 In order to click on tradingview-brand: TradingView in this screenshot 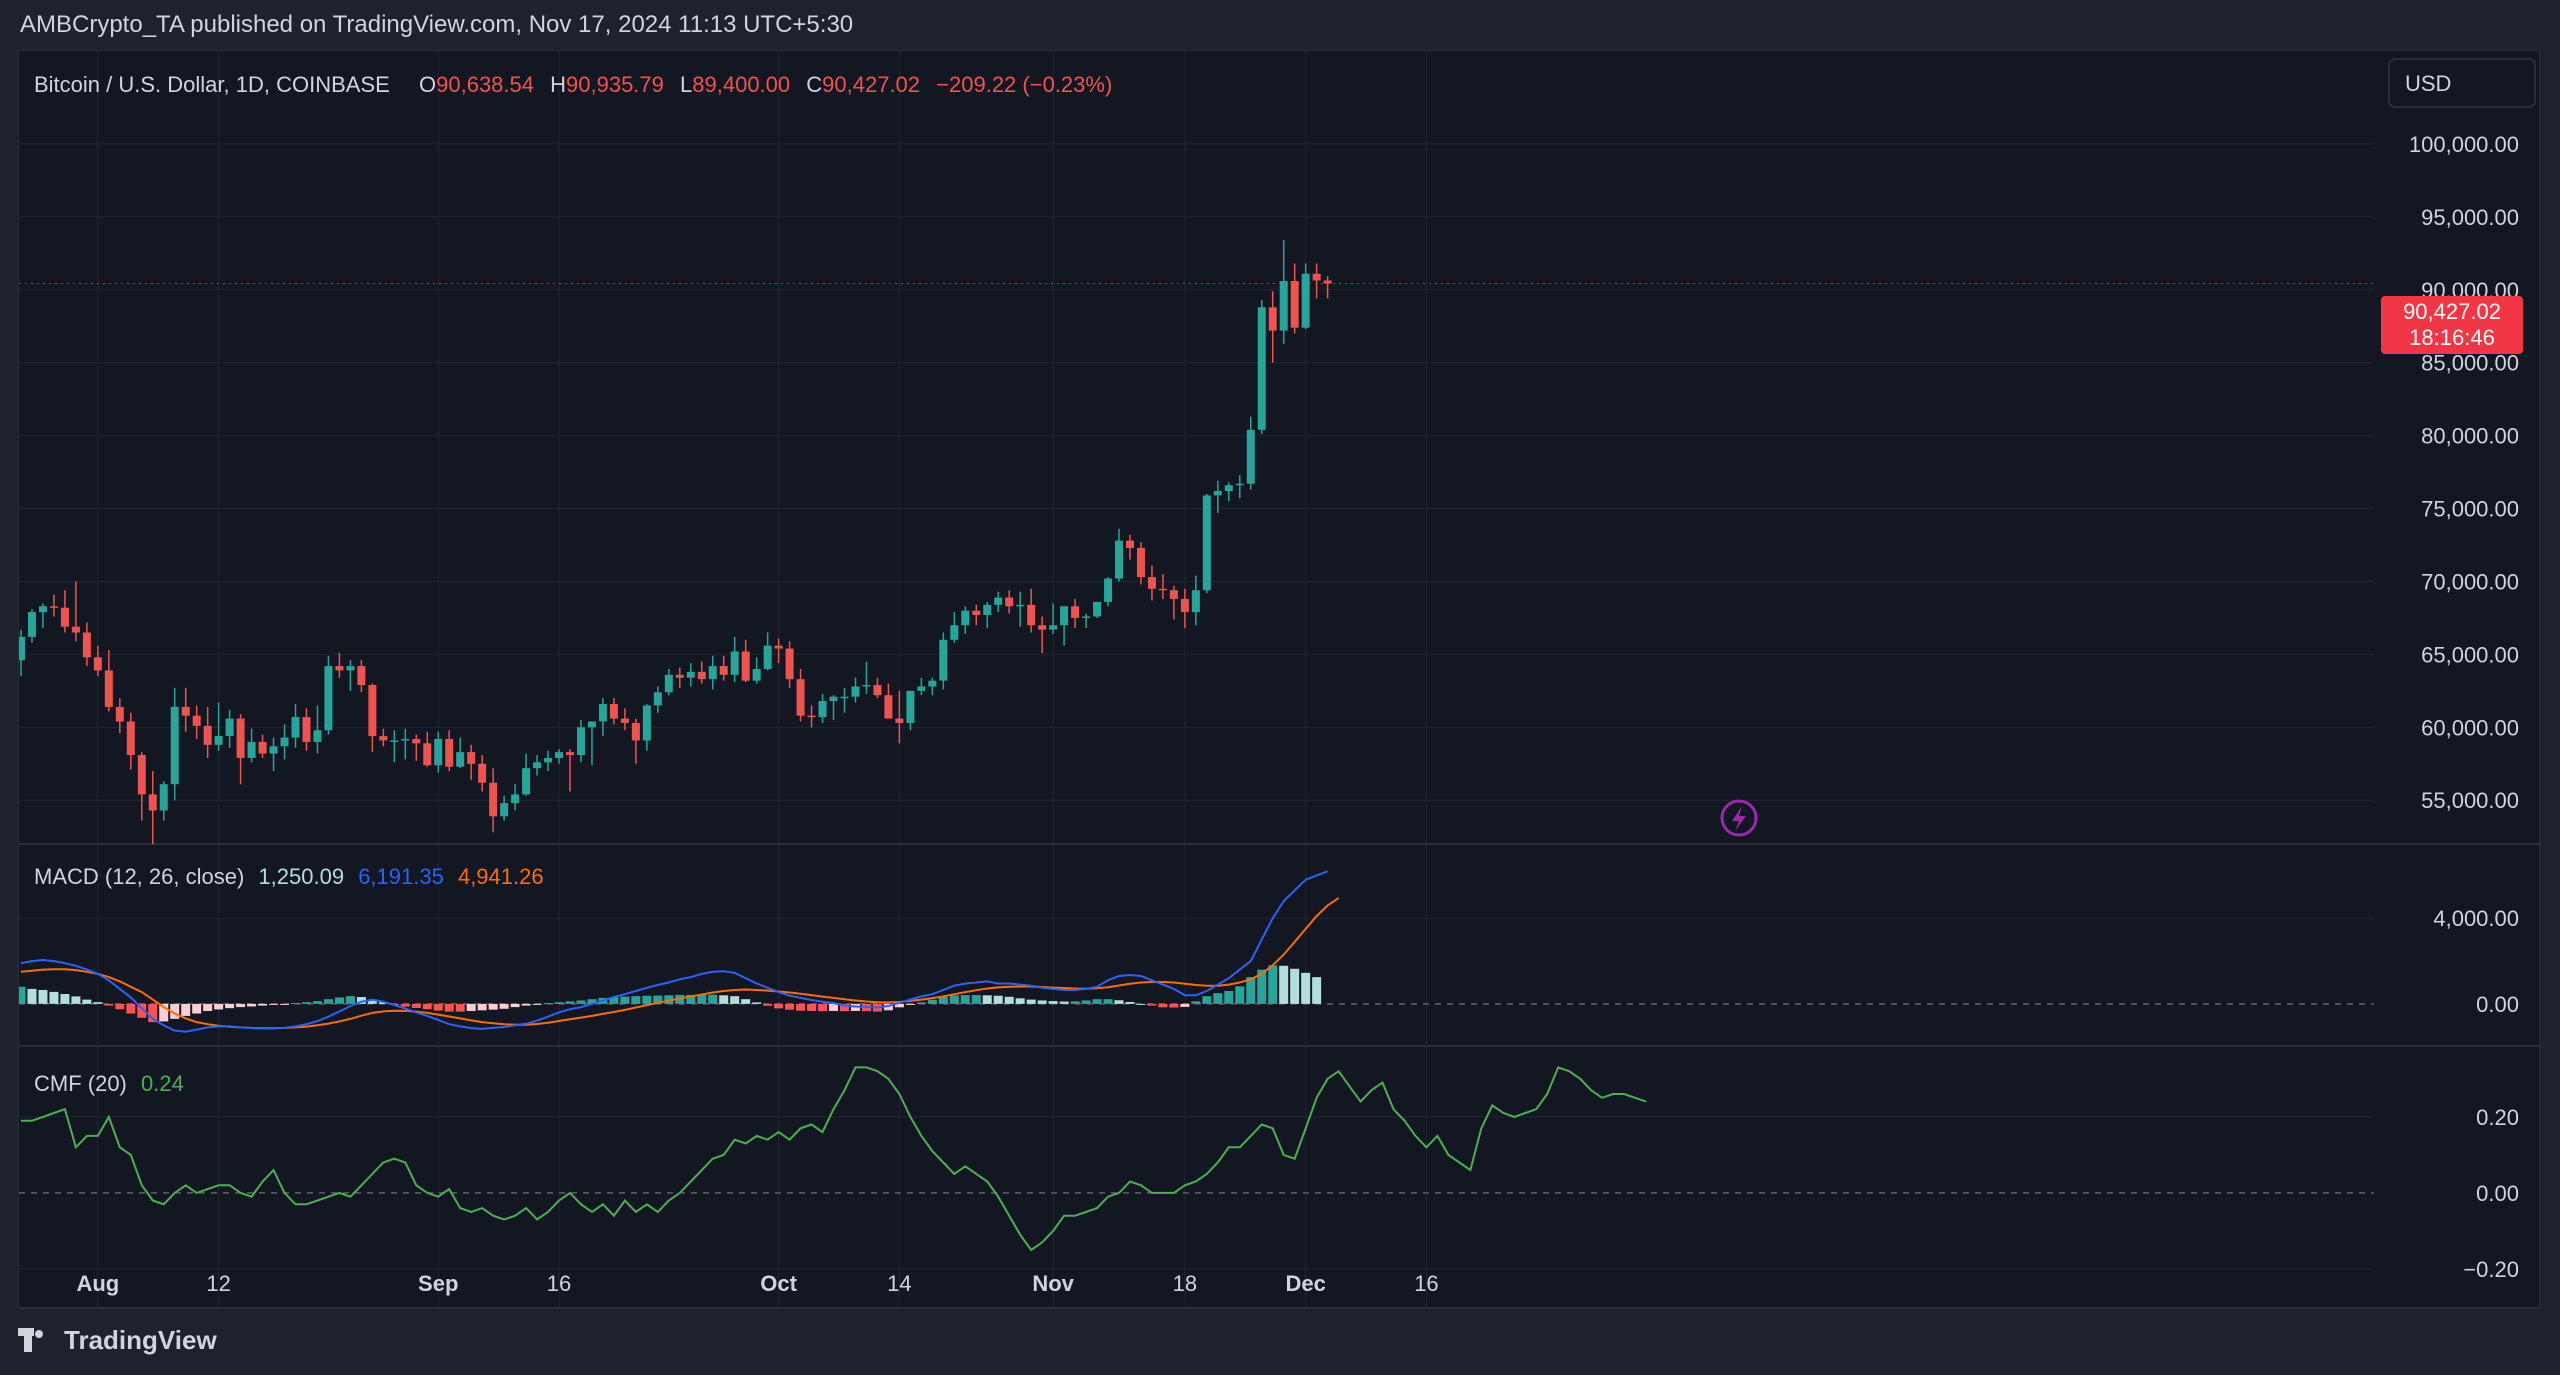, I will do `click(117, 1340)`.